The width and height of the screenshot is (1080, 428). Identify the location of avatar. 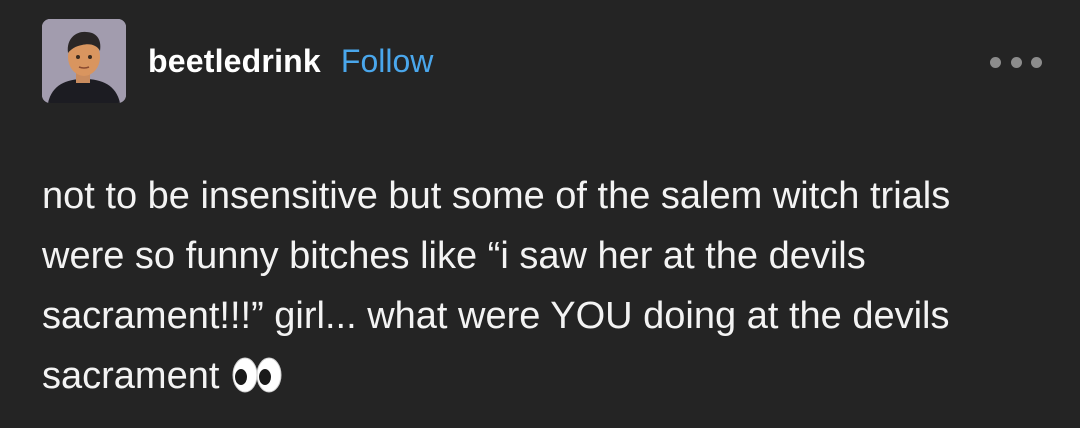
(84, 61).